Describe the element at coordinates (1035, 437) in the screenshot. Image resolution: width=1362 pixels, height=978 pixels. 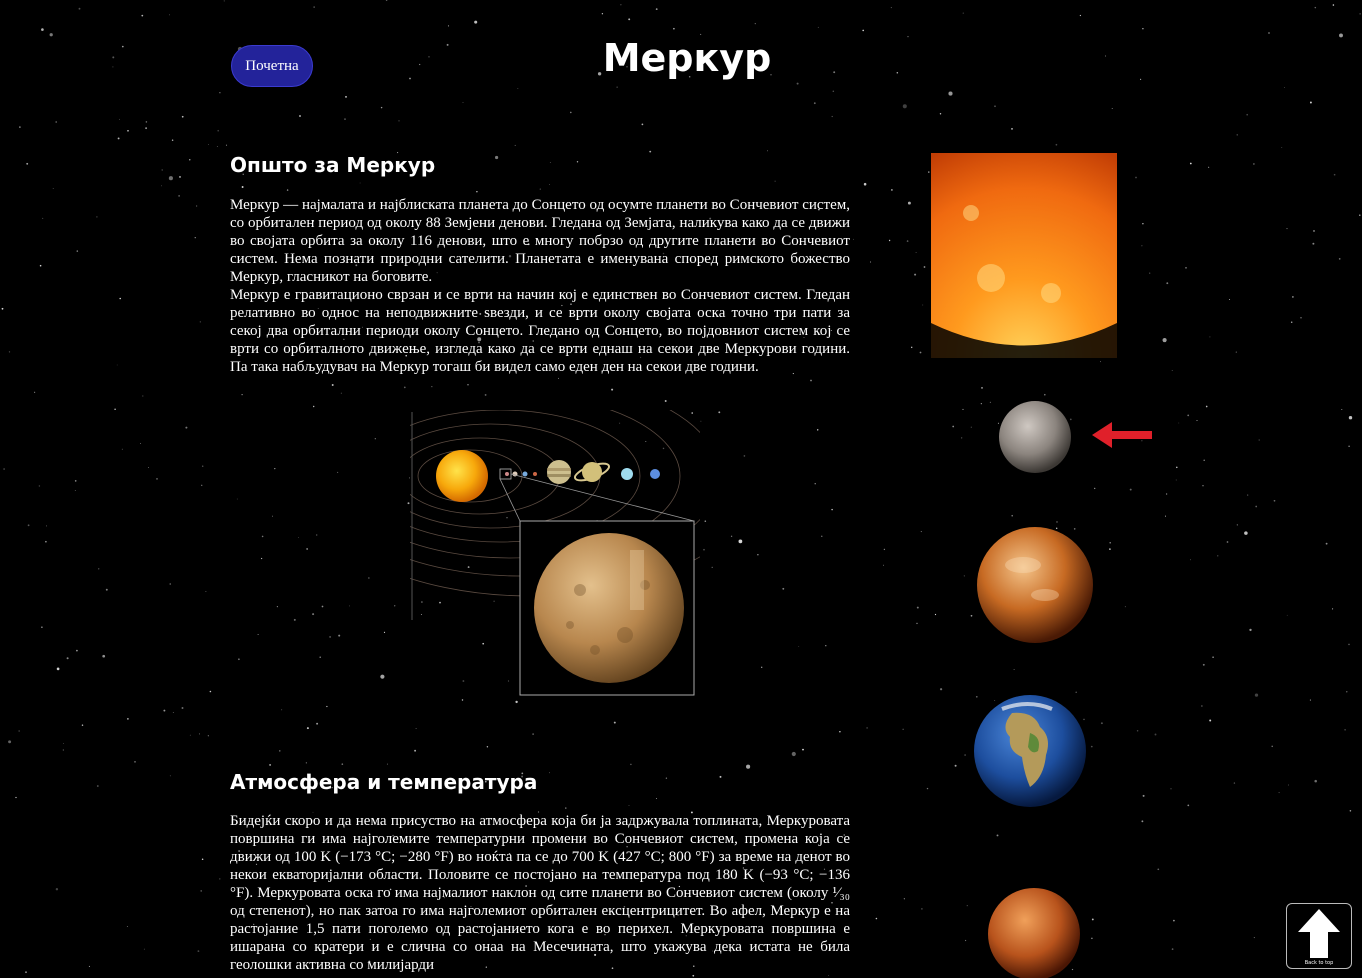
I see `mercury-link` at that location.